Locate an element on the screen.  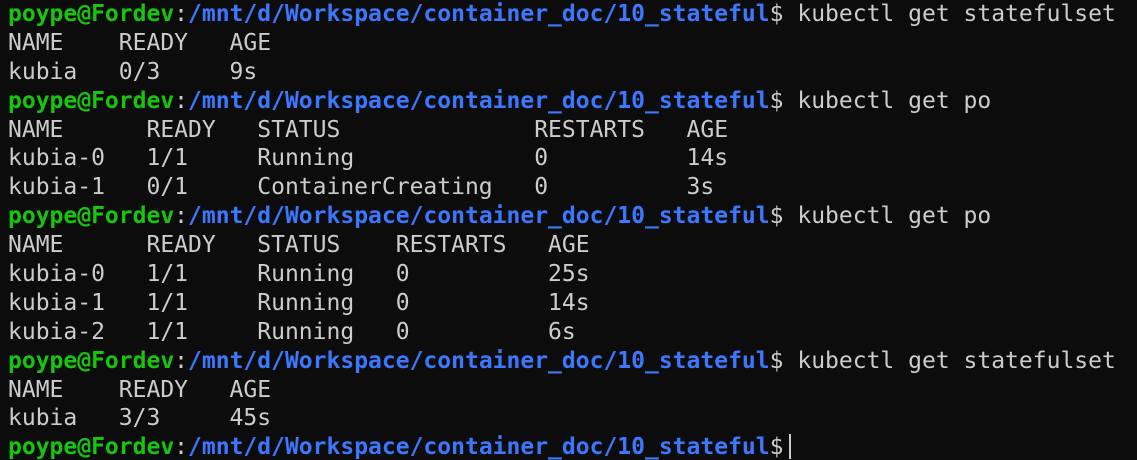
output-line: kubia-1 0/1 ContainerCreating 0 3s is located at coordinates (361, 187).